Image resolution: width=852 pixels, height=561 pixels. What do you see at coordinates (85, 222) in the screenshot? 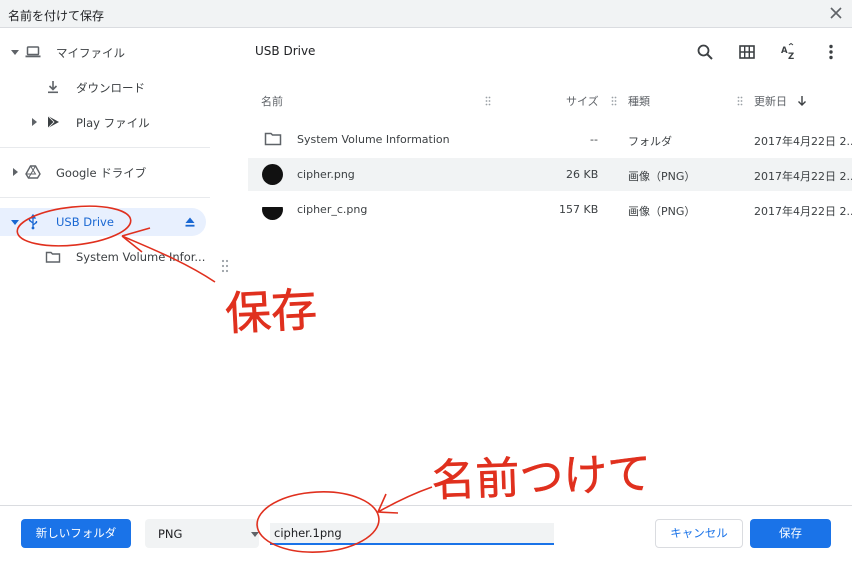
I see `sidebar-item-label: USB Drive` at bounding box center [85, 222].